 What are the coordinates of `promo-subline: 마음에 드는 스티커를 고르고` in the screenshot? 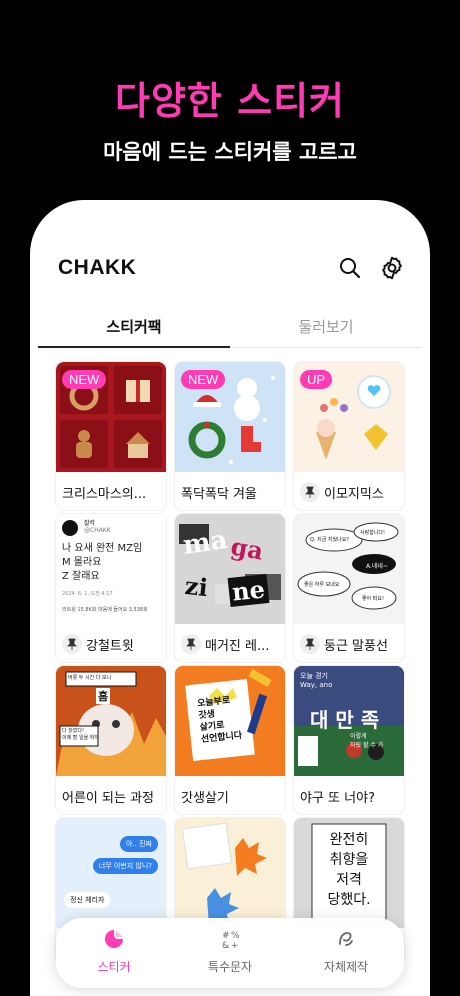 It's located at (230, 152).